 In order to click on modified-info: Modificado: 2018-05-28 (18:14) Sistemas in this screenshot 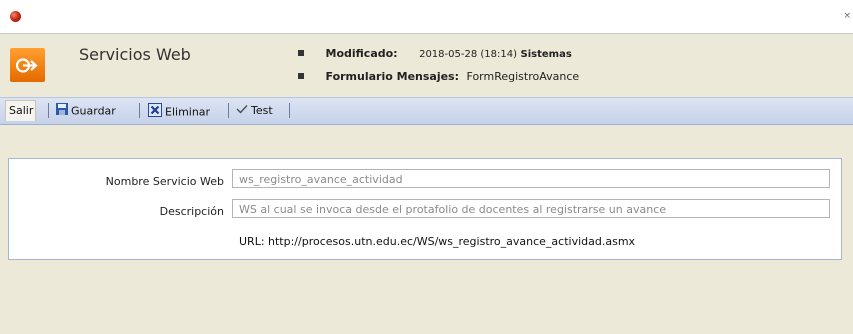, I will do `click(435, 53)`.